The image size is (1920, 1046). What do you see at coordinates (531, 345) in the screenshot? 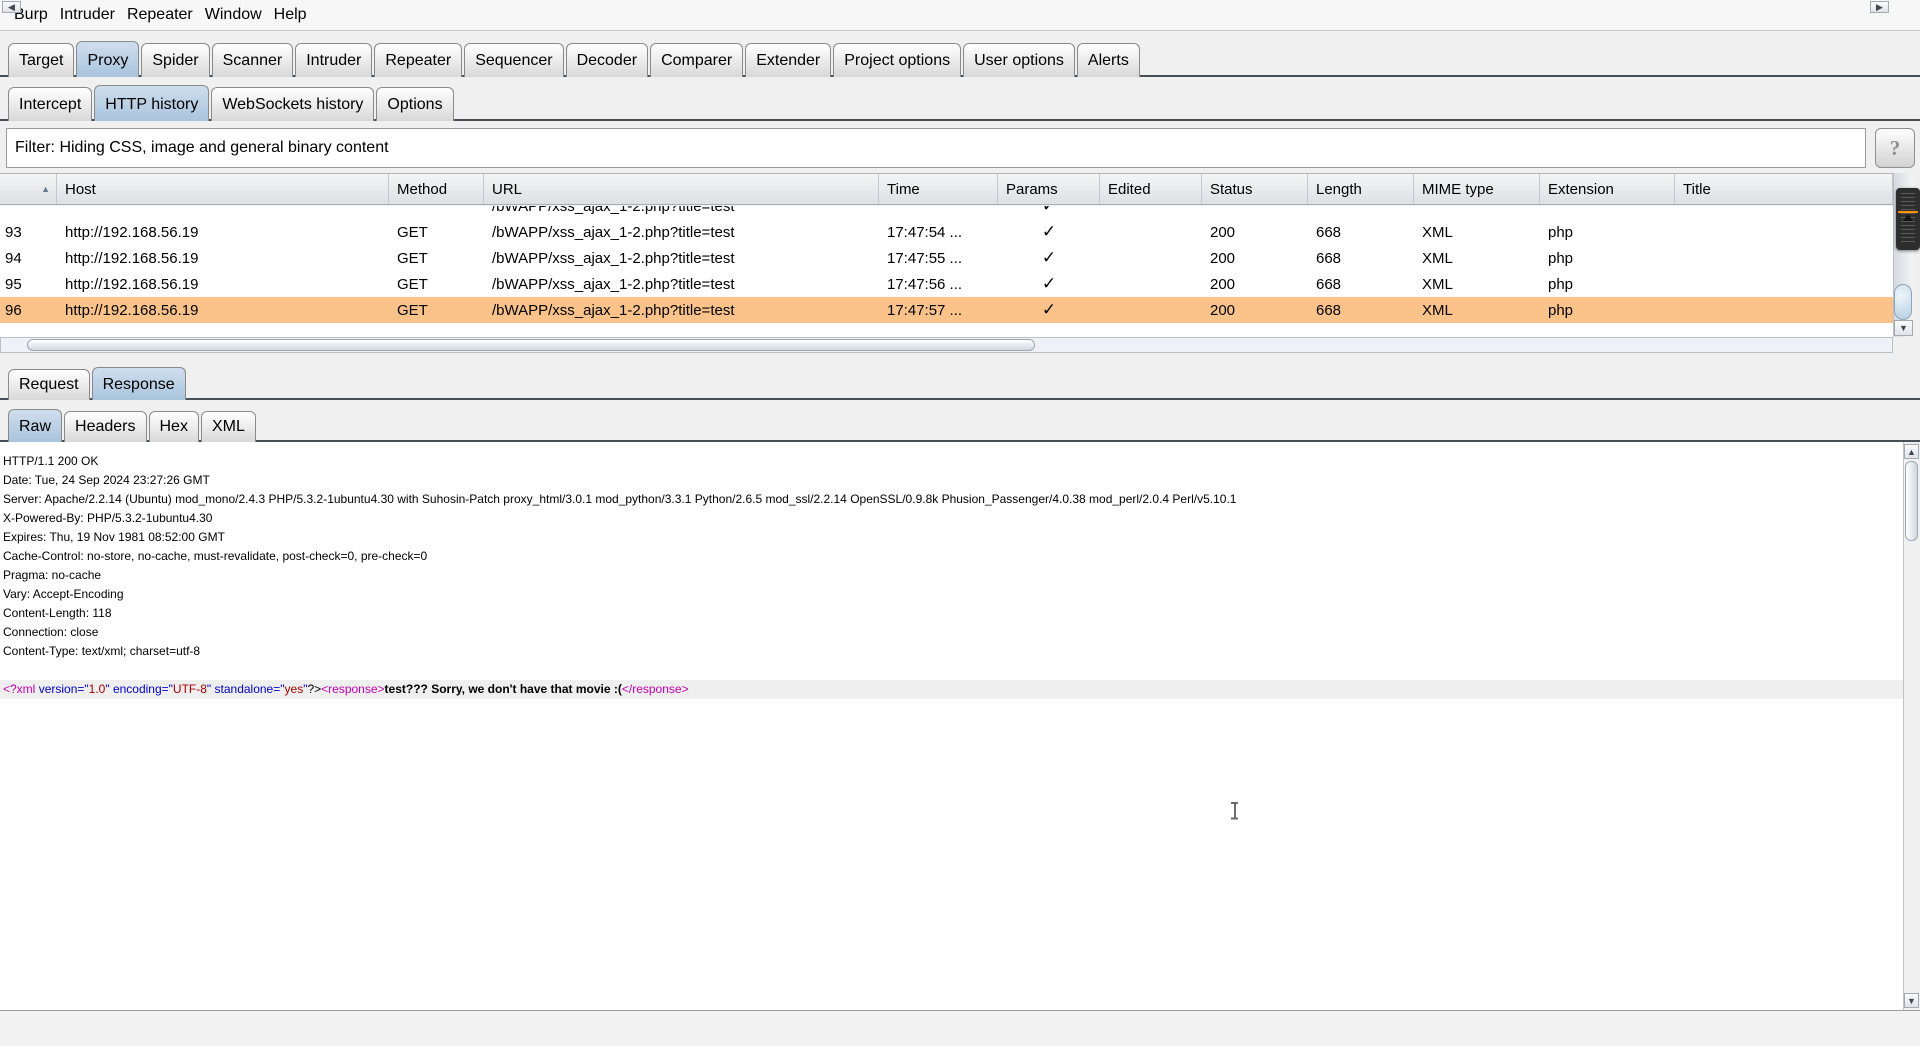
I see `horizontal-scrollbar-thumb` at bounding box center [531, 345].